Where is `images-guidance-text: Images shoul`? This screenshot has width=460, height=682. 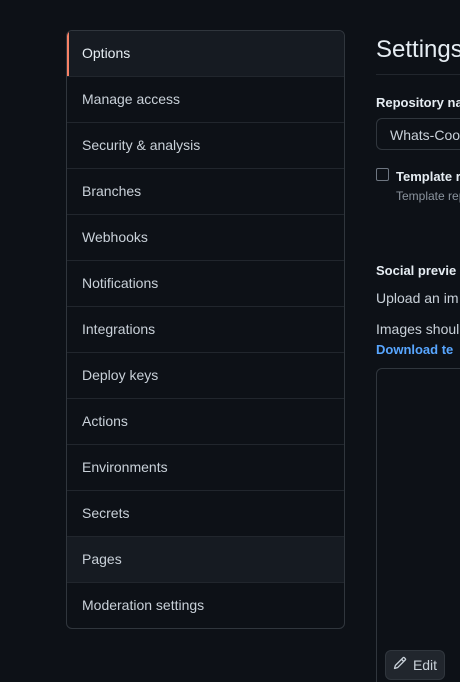
images-guidance-text: Images shoul is located at coordinates (418, 329).